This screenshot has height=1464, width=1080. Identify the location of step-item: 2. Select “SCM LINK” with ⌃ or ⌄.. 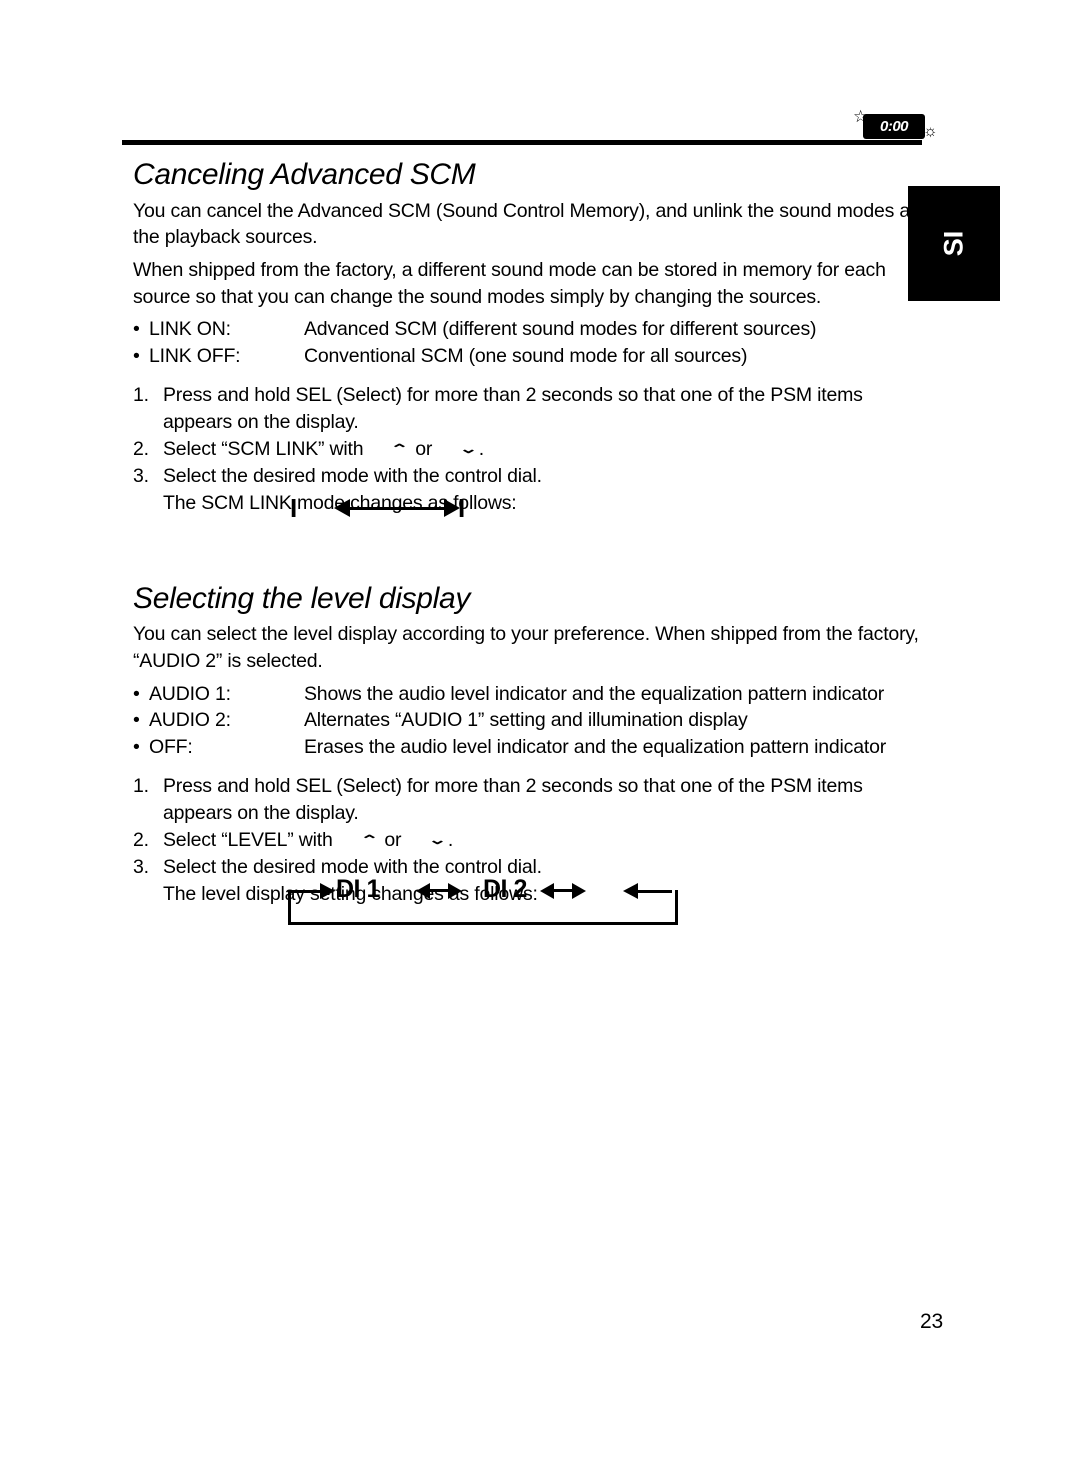
(533, 450).